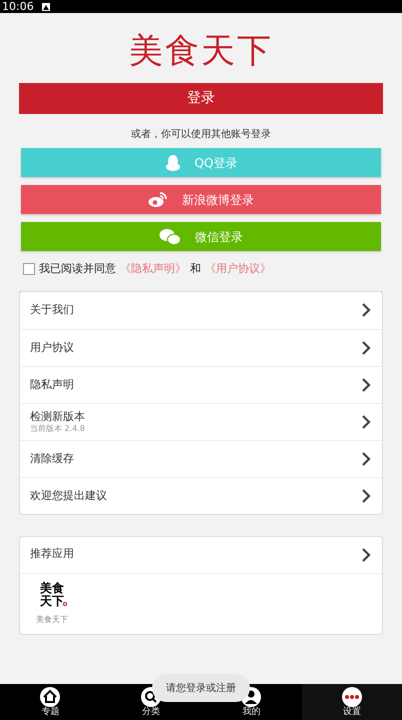  I want to click on home-icon, so click(50, 697).